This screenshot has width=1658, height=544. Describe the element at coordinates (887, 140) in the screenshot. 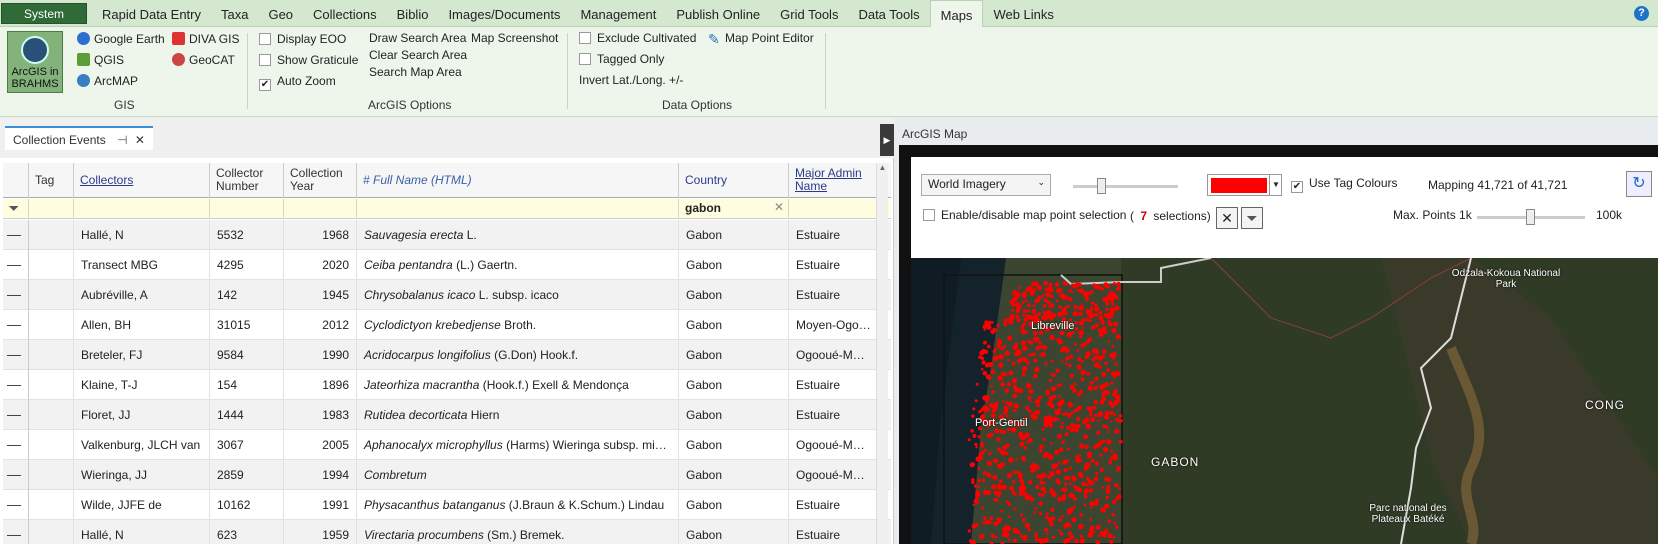

I see `pane-splitter-handle: ▶` at that location.